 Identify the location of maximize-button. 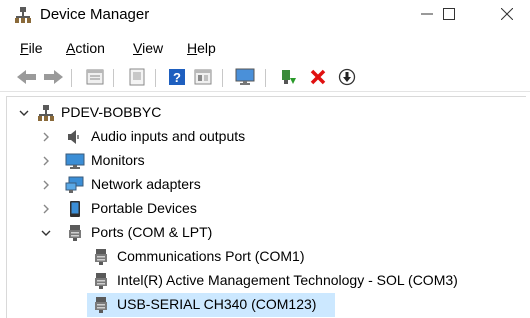
(449, 15).